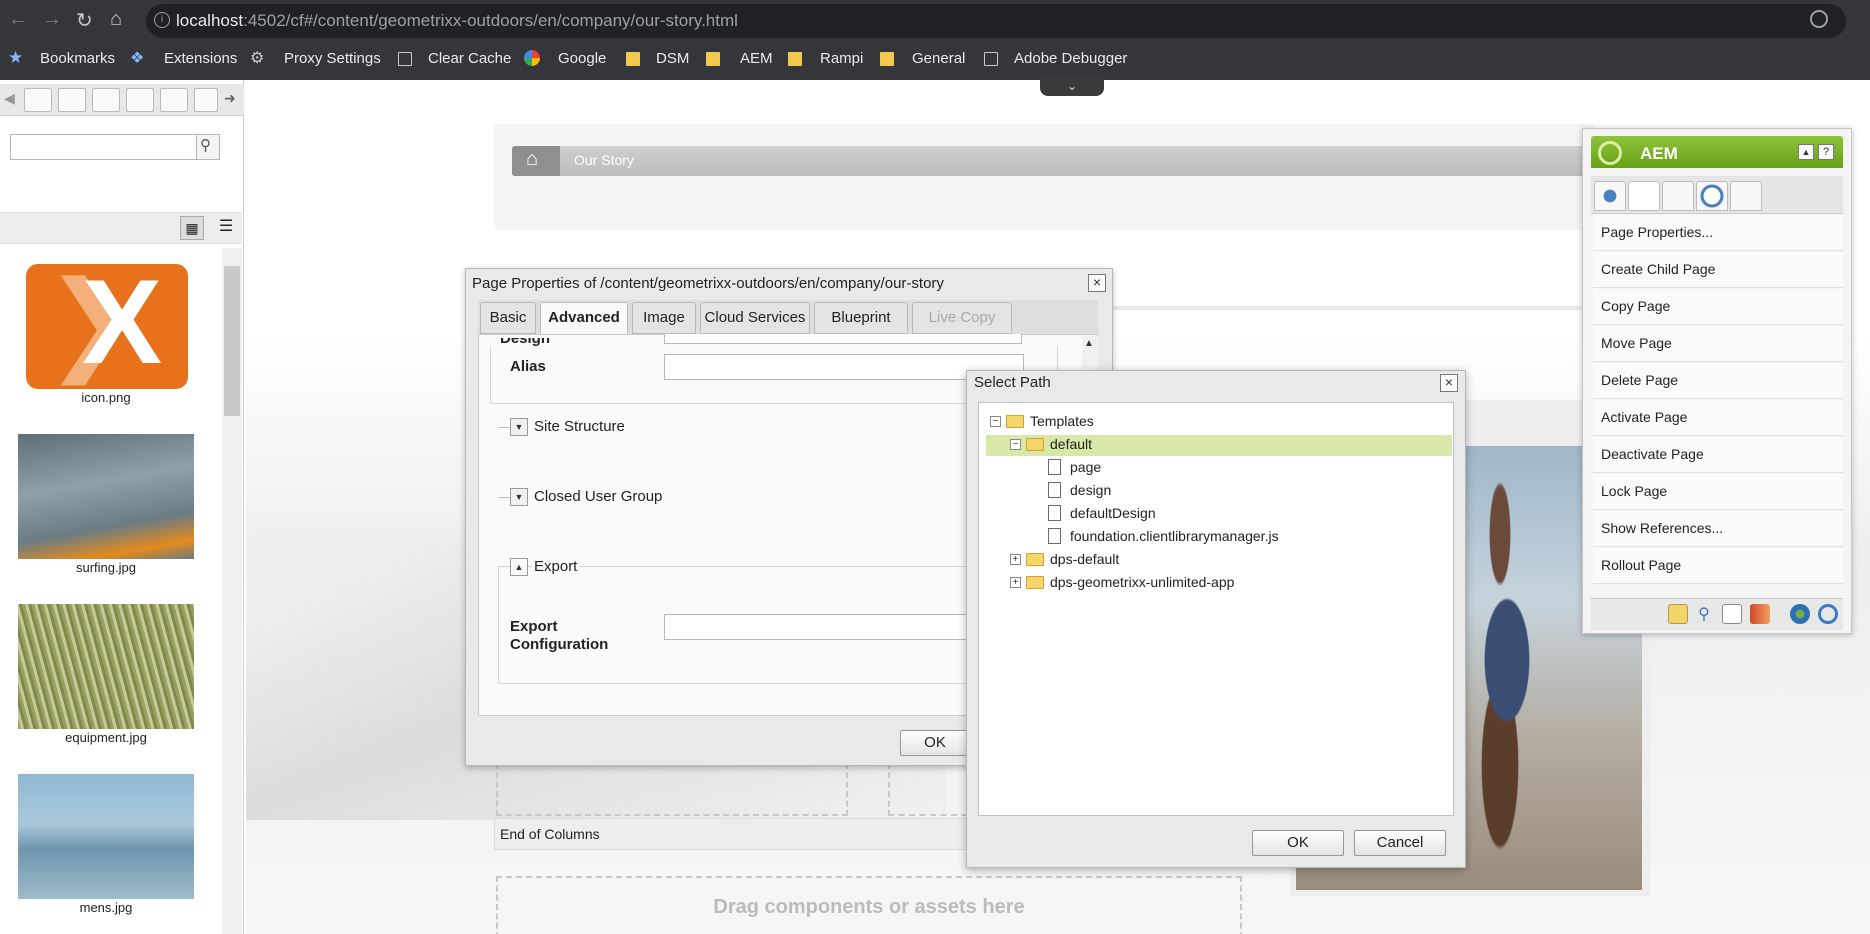  What do you see at coordinates (192, 228) in the screenshot?
I see `grid-view-icon: ▦` at bounding box center [192, 228].